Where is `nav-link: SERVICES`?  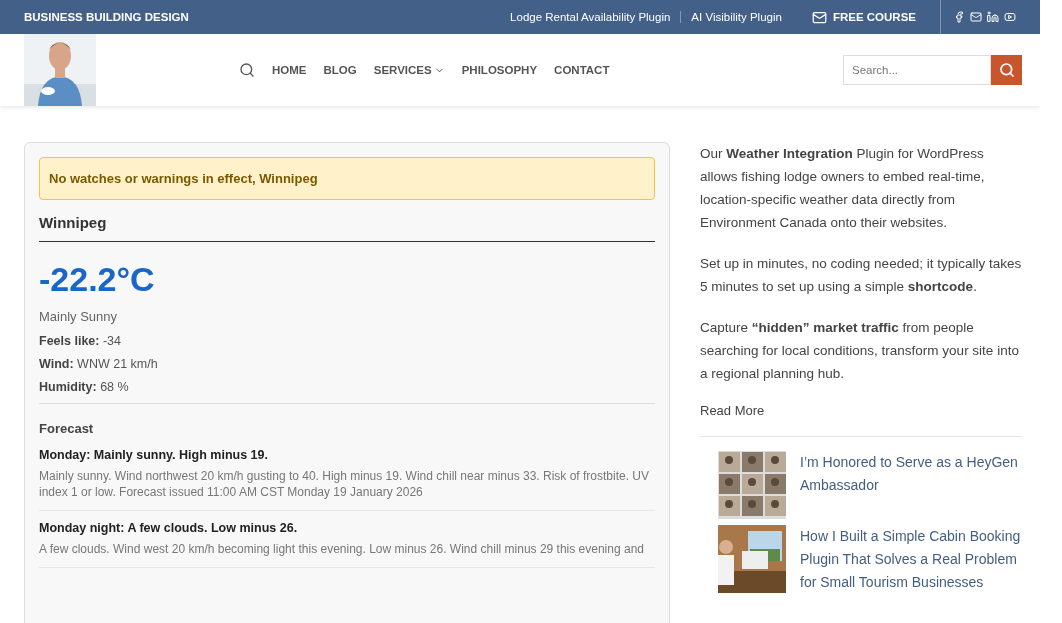 nav-link: SERVICES is located at coordinates (409, 70).